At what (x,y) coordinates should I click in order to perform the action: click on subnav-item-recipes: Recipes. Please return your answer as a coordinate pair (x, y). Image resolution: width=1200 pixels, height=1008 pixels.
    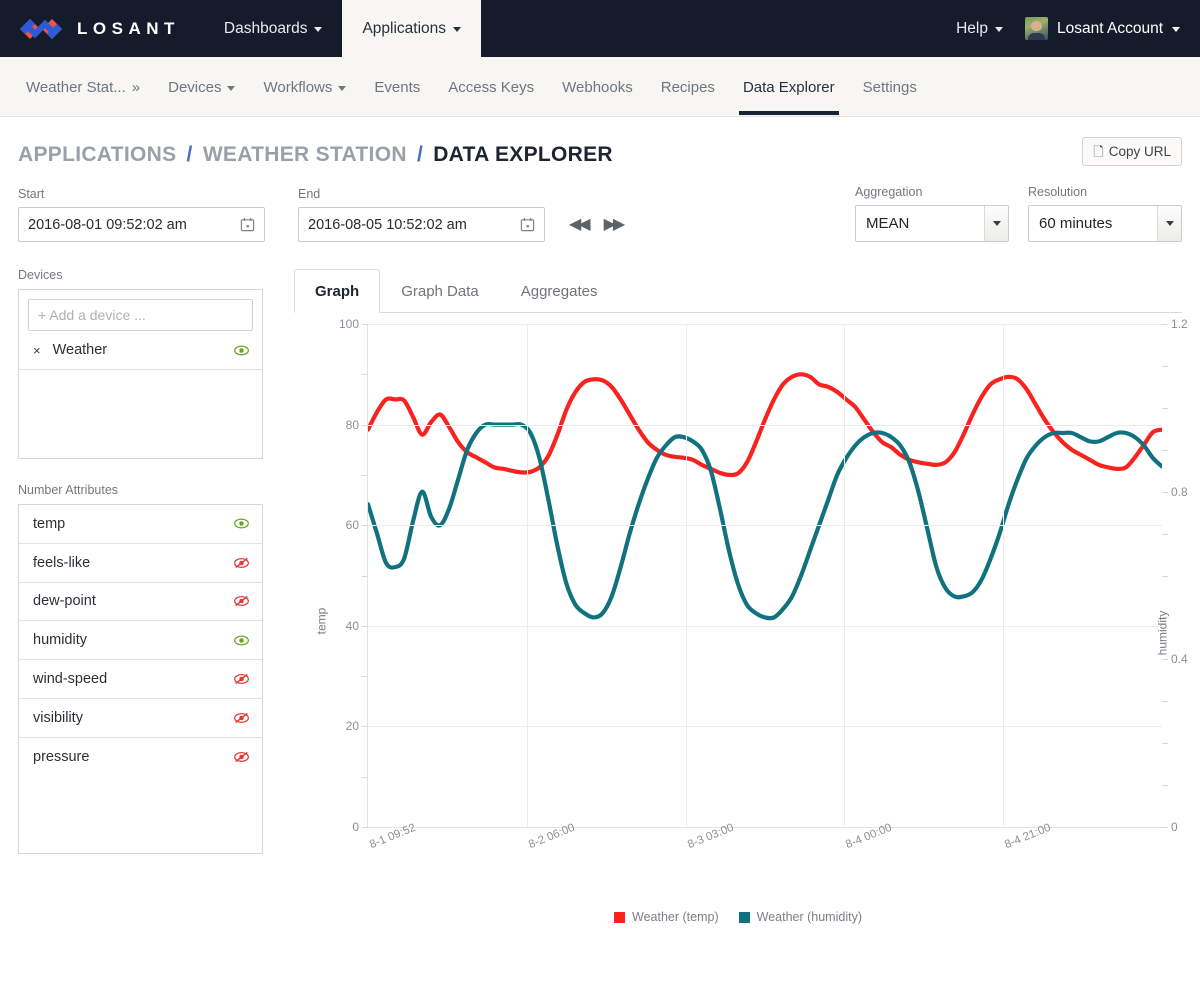
    Looking at the image, I should click on (688, 87).